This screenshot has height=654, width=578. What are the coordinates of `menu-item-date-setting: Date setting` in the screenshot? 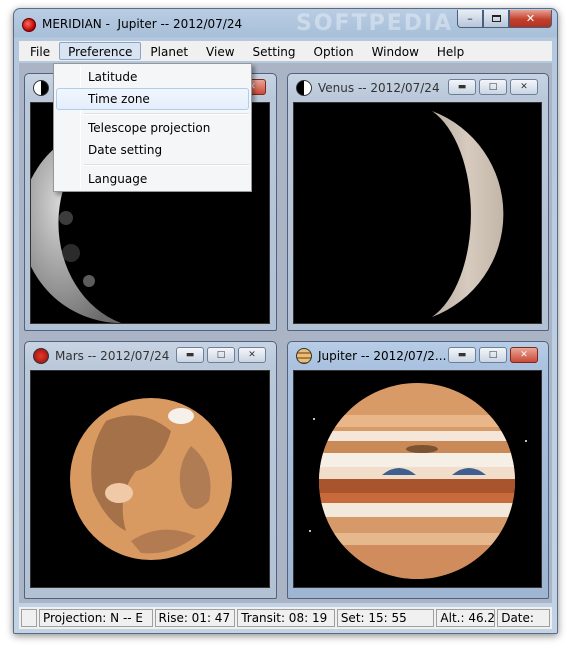 It's located at (152, 150).